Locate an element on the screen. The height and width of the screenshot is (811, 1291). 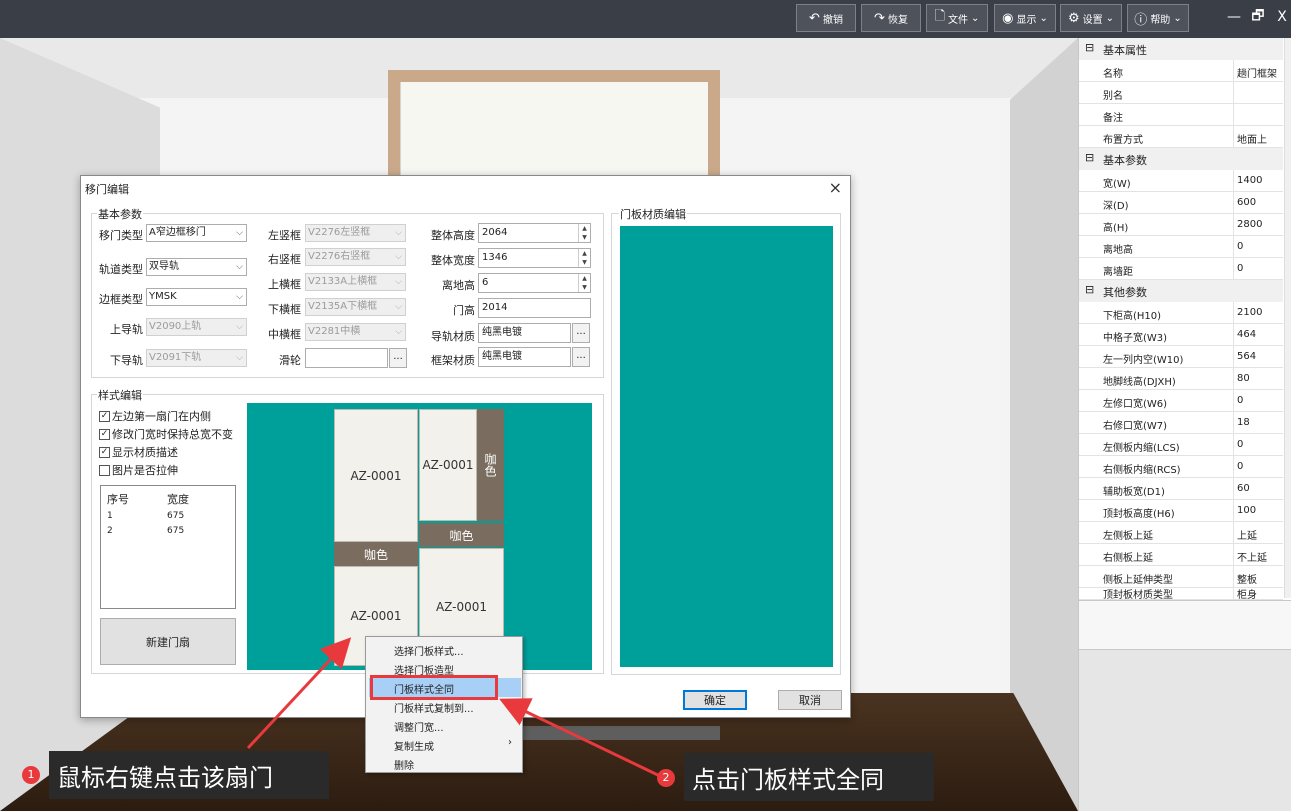
right-door-top-panel: AZ-0001 is located at coordinates (448, 465).